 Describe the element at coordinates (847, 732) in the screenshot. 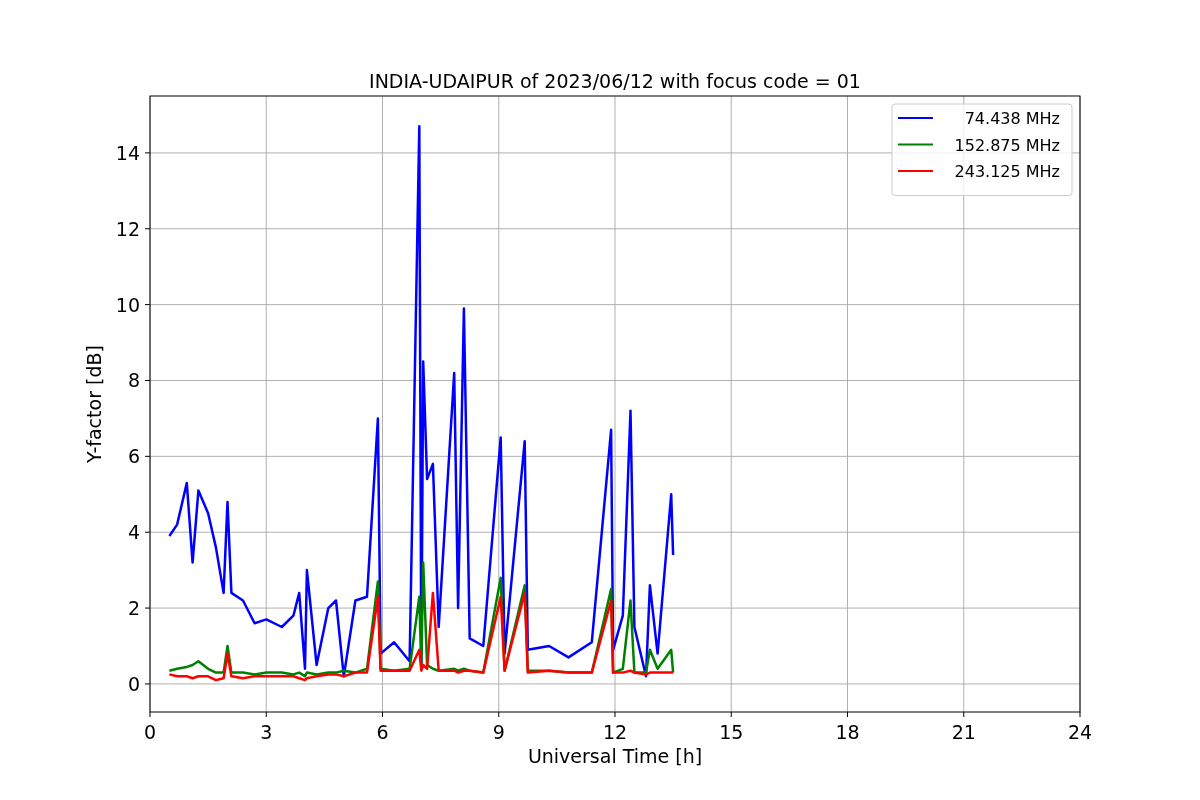

I see `x-tick-label: 18` at that location.